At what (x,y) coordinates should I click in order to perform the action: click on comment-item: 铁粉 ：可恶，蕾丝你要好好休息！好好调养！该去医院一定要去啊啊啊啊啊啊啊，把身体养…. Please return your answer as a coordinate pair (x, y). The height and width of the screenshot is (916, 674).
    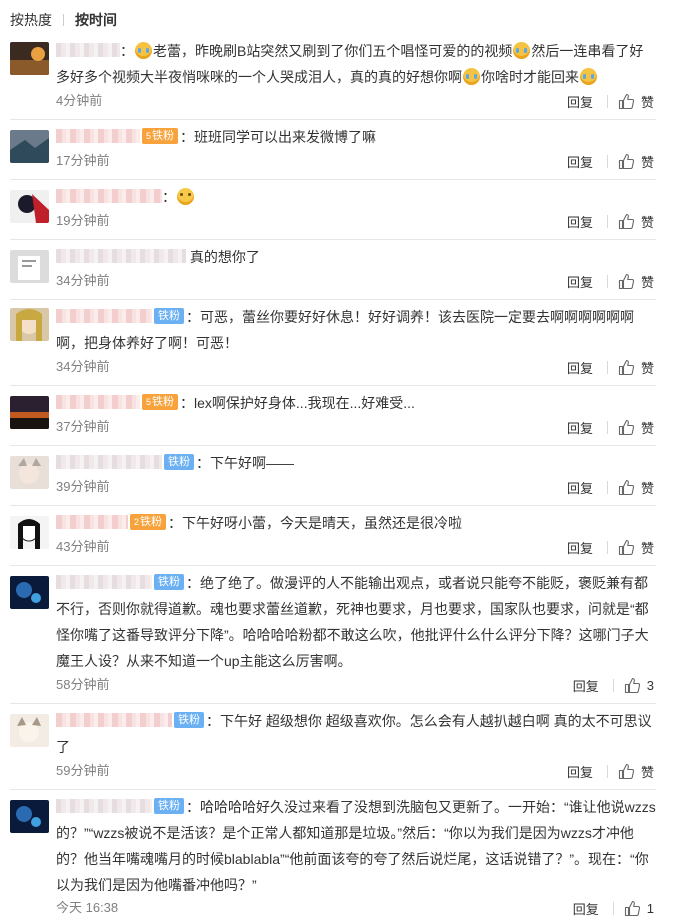
    Looking at the image, I should click on (333, 343).